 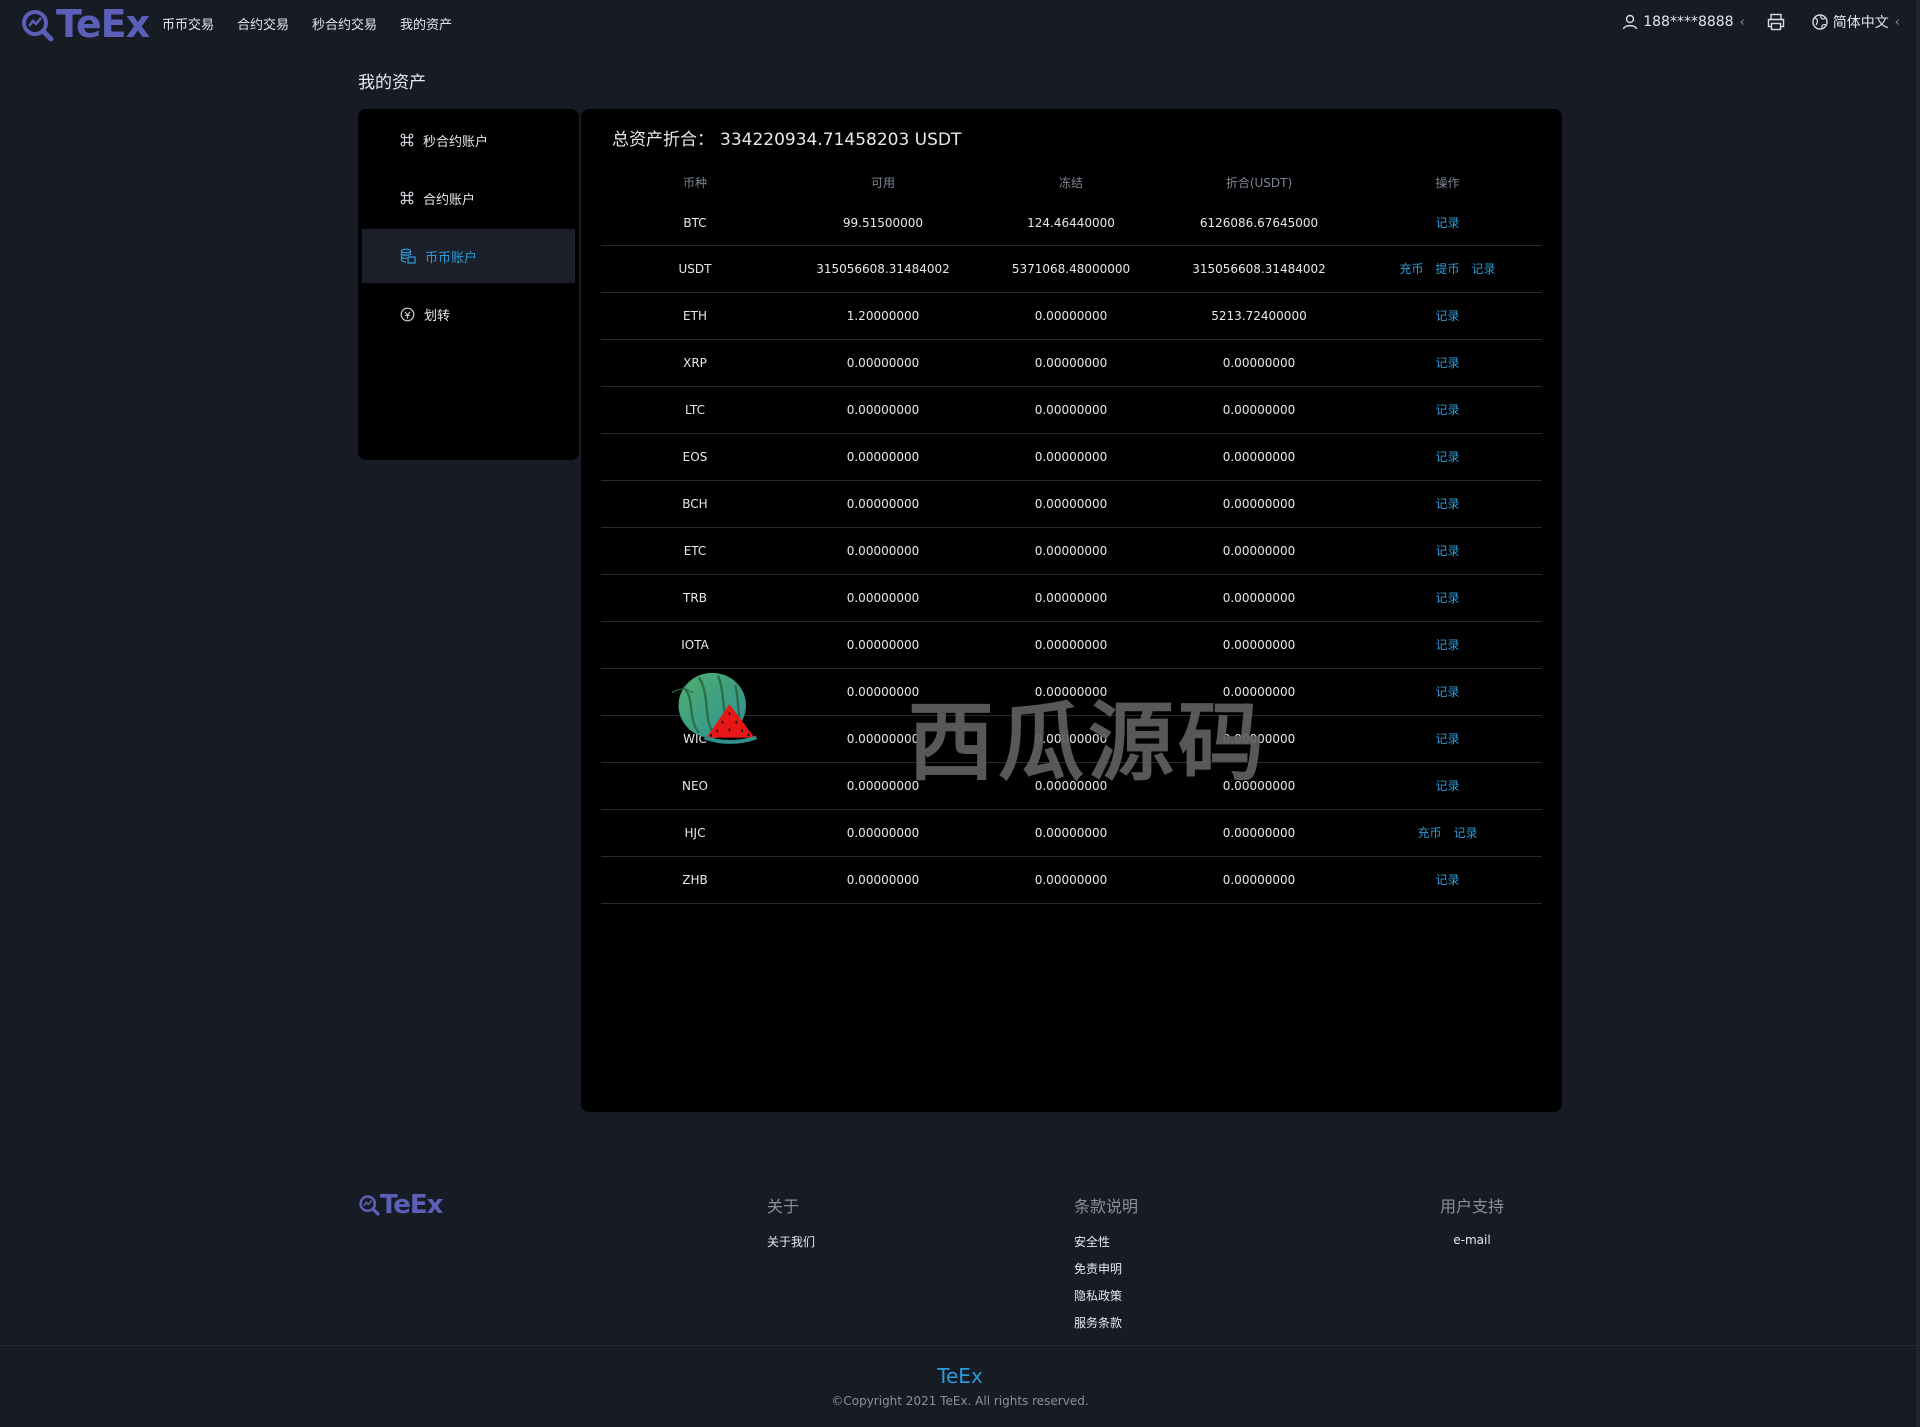 I want to click on total-assets: 总资产折合： 334220934.71458203 USDT, so click(x=786, y=137).